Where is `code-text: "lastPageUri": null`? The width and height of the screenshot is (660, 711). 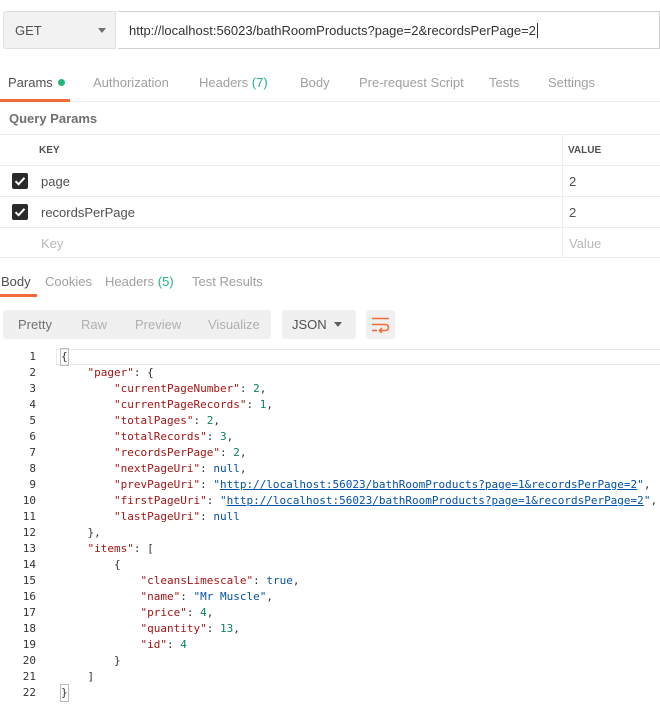 code-text: "lastPageUri": null is located at coordinates (176, 516).